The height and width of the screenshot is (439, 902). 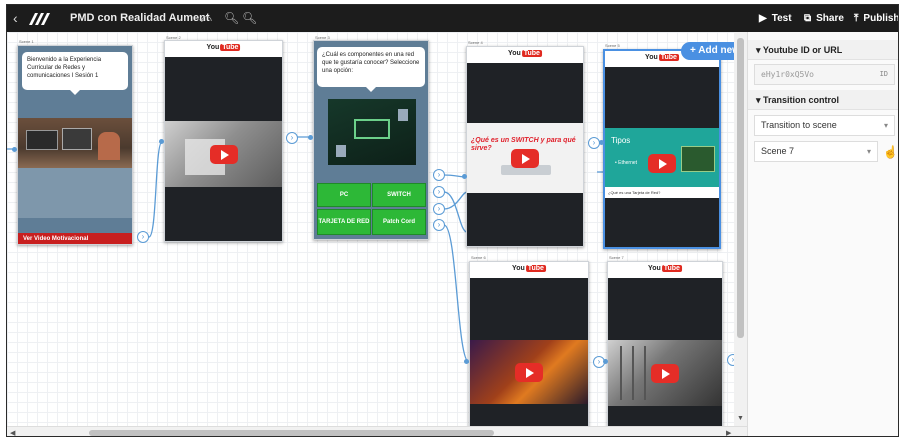 What do you see at coordinates (728, 432) in the screenshot?
I see `scroll-right-arrow-icon: ▶` at bounding box center [728, 432].